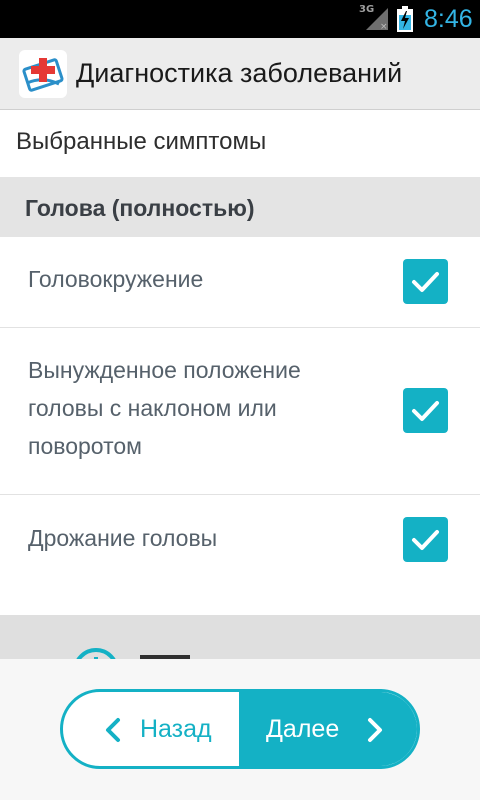  Describe the element at coordinates (43, 74) in the screenshot. I see `medical-cross-icon` at that location.